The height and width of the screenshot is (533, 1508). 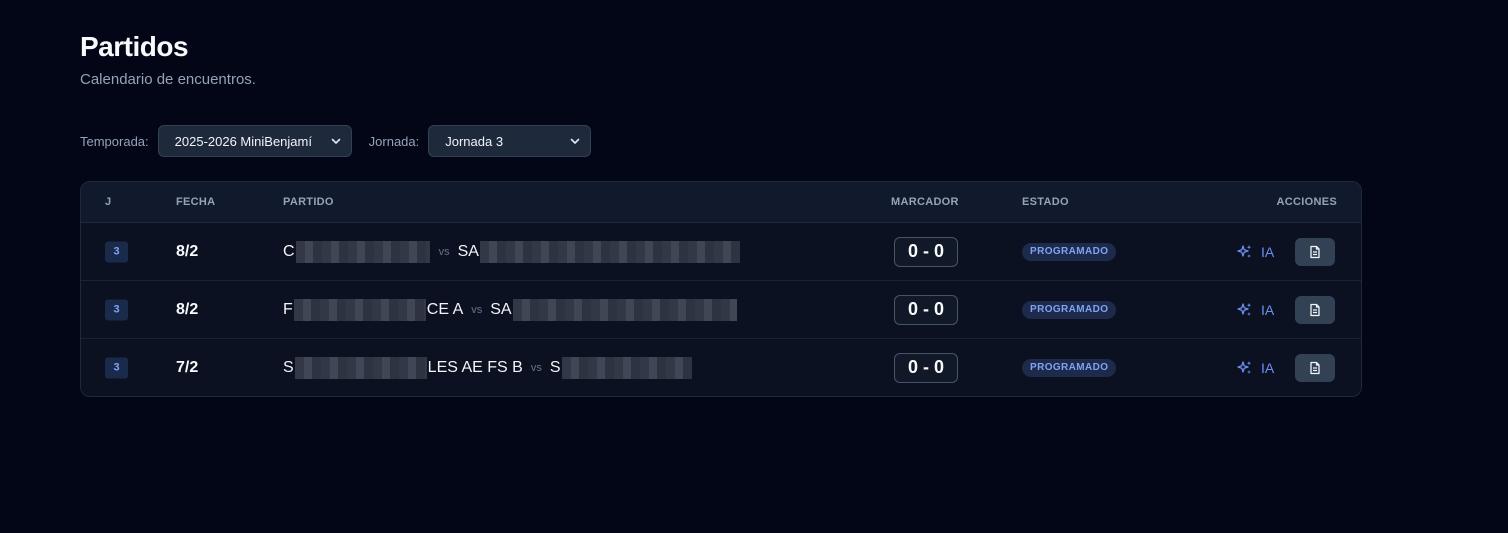 I want to click on season-select: 2025-2026 MiniBenjamí, so click(x=254, y=141).